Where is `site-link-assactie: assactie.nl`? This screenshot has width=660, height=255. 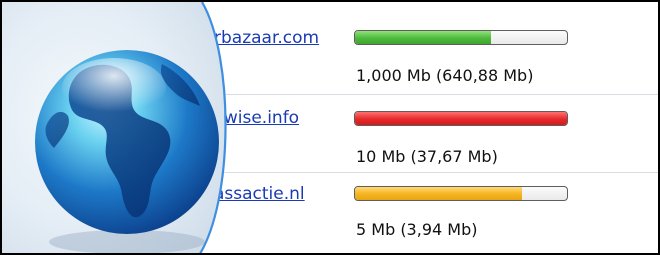 site-link-assactie: assactie.nl is located at coordinates (259, 194).